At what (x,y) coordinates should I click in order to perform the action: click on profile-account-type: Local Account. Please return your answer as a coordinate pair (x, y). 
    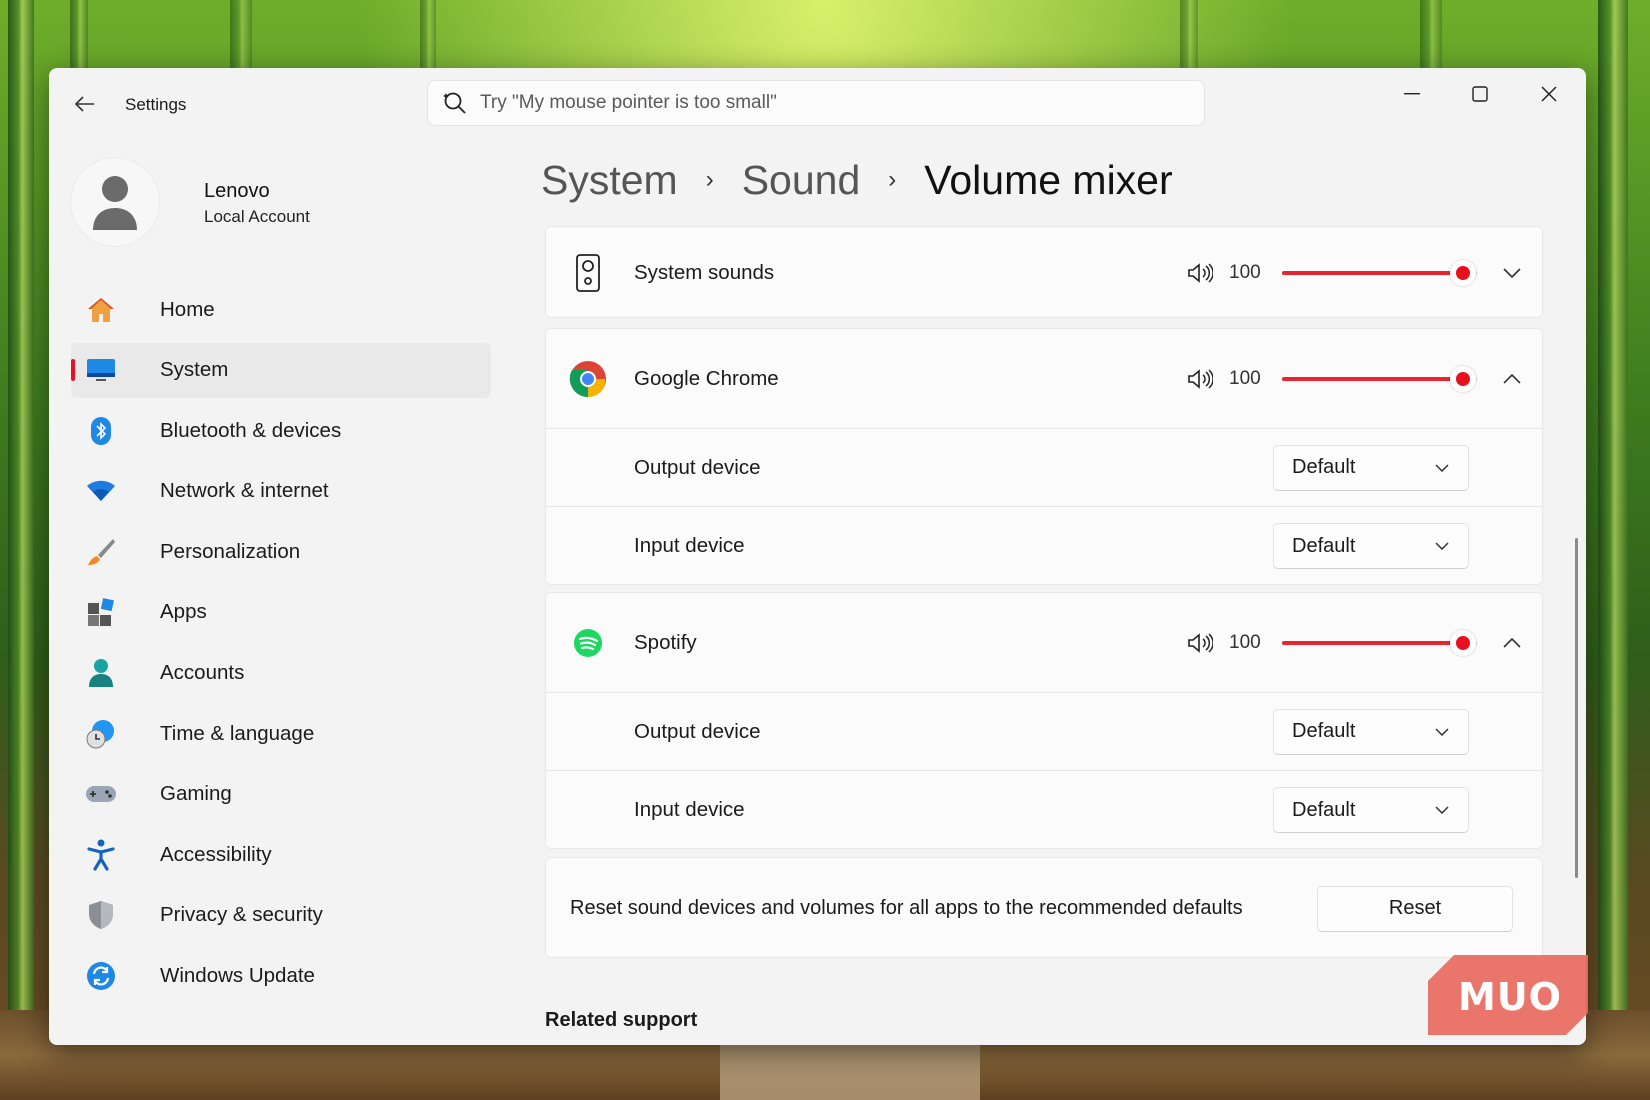
    Looking at the image, I should click on (257, 216).